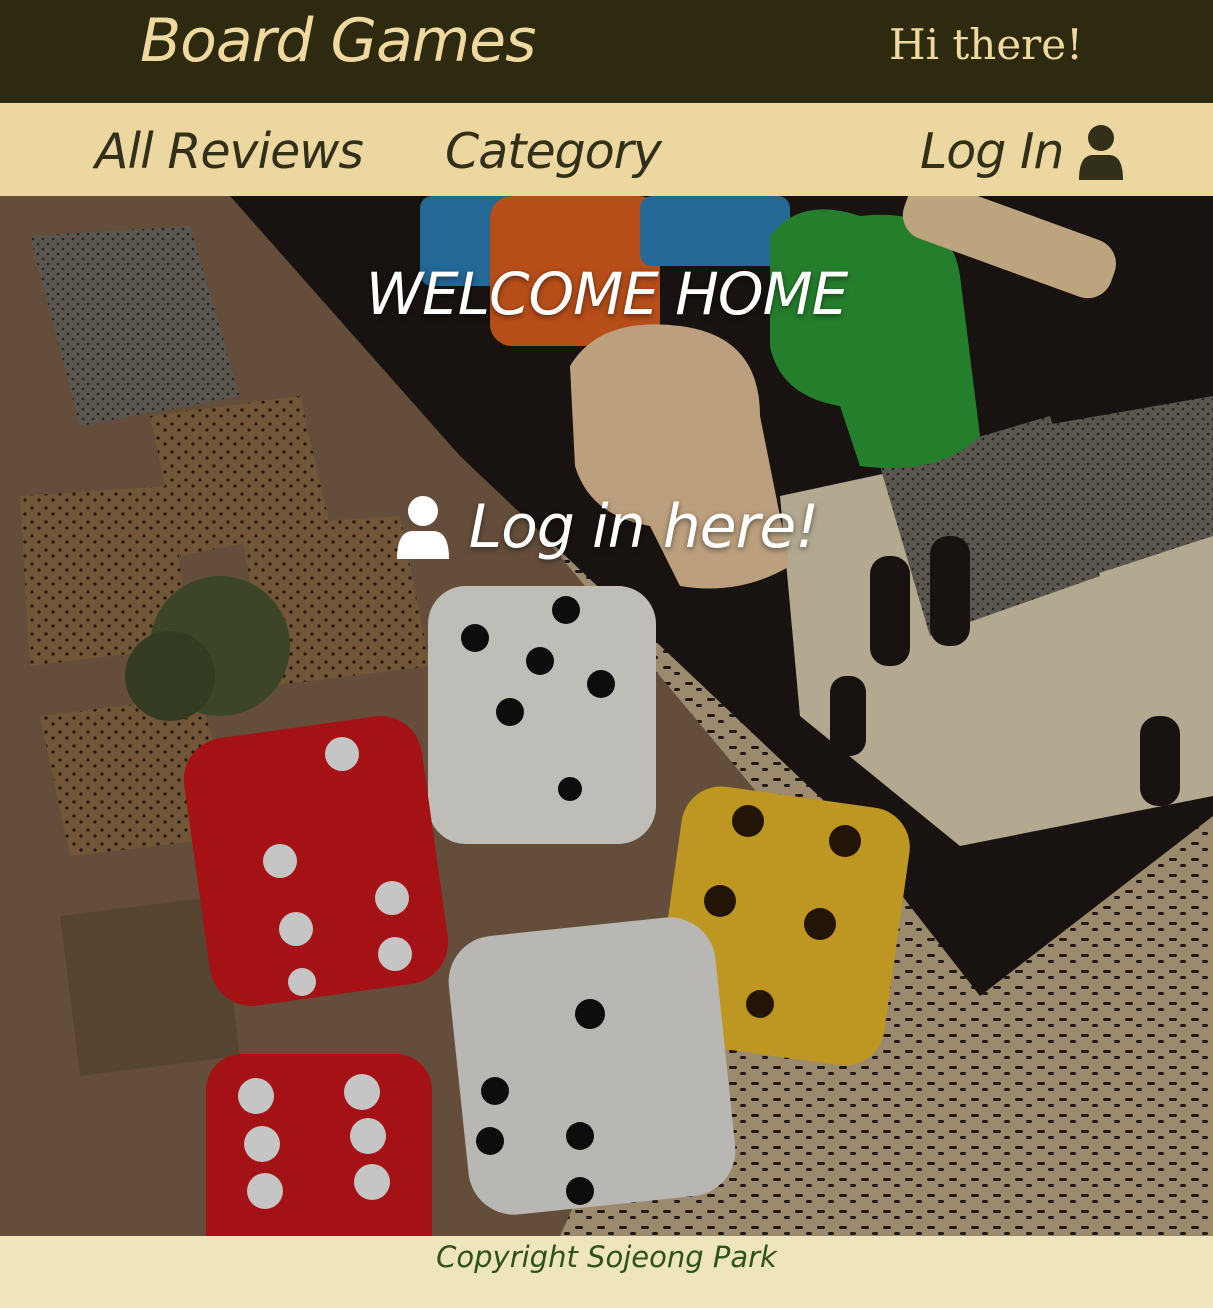  I want to click on brand-title: Board Games, so click(338, 41).